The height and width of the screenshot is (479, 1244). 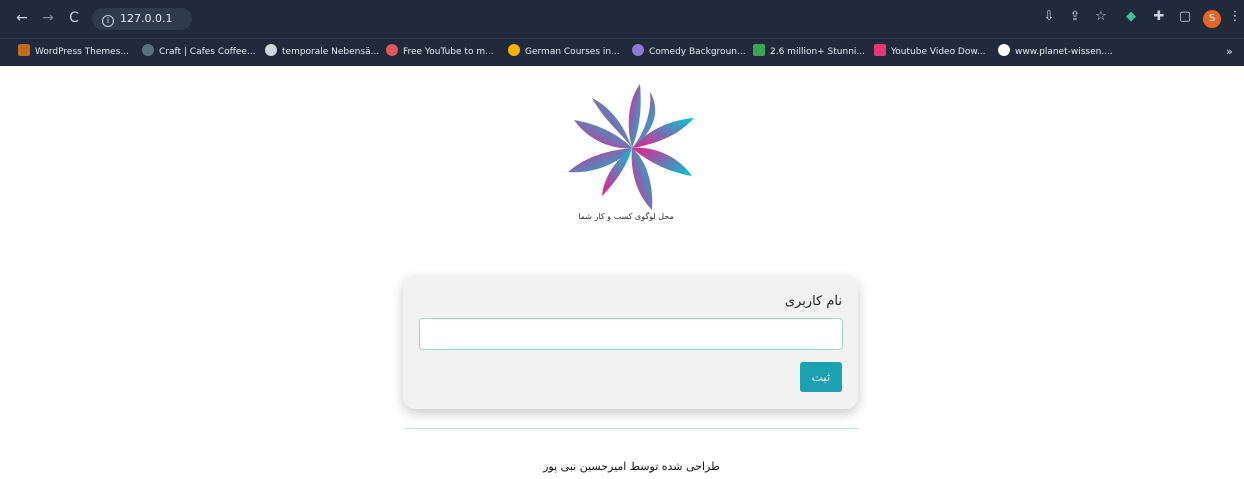 I want to click on reload-icon: C, so click(x=74, y=18).